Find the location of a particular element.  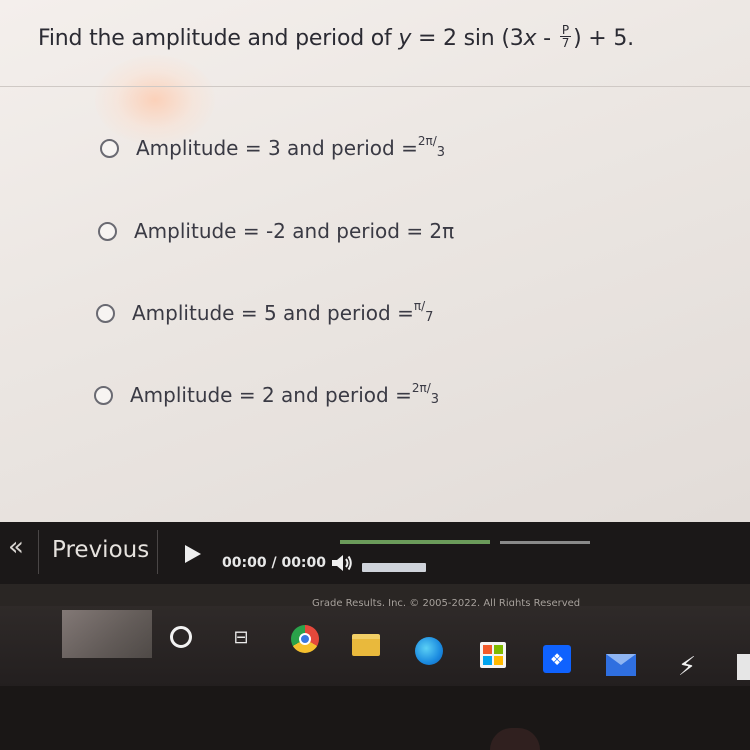

question-var-x: x is located at coordinates (530, 38).